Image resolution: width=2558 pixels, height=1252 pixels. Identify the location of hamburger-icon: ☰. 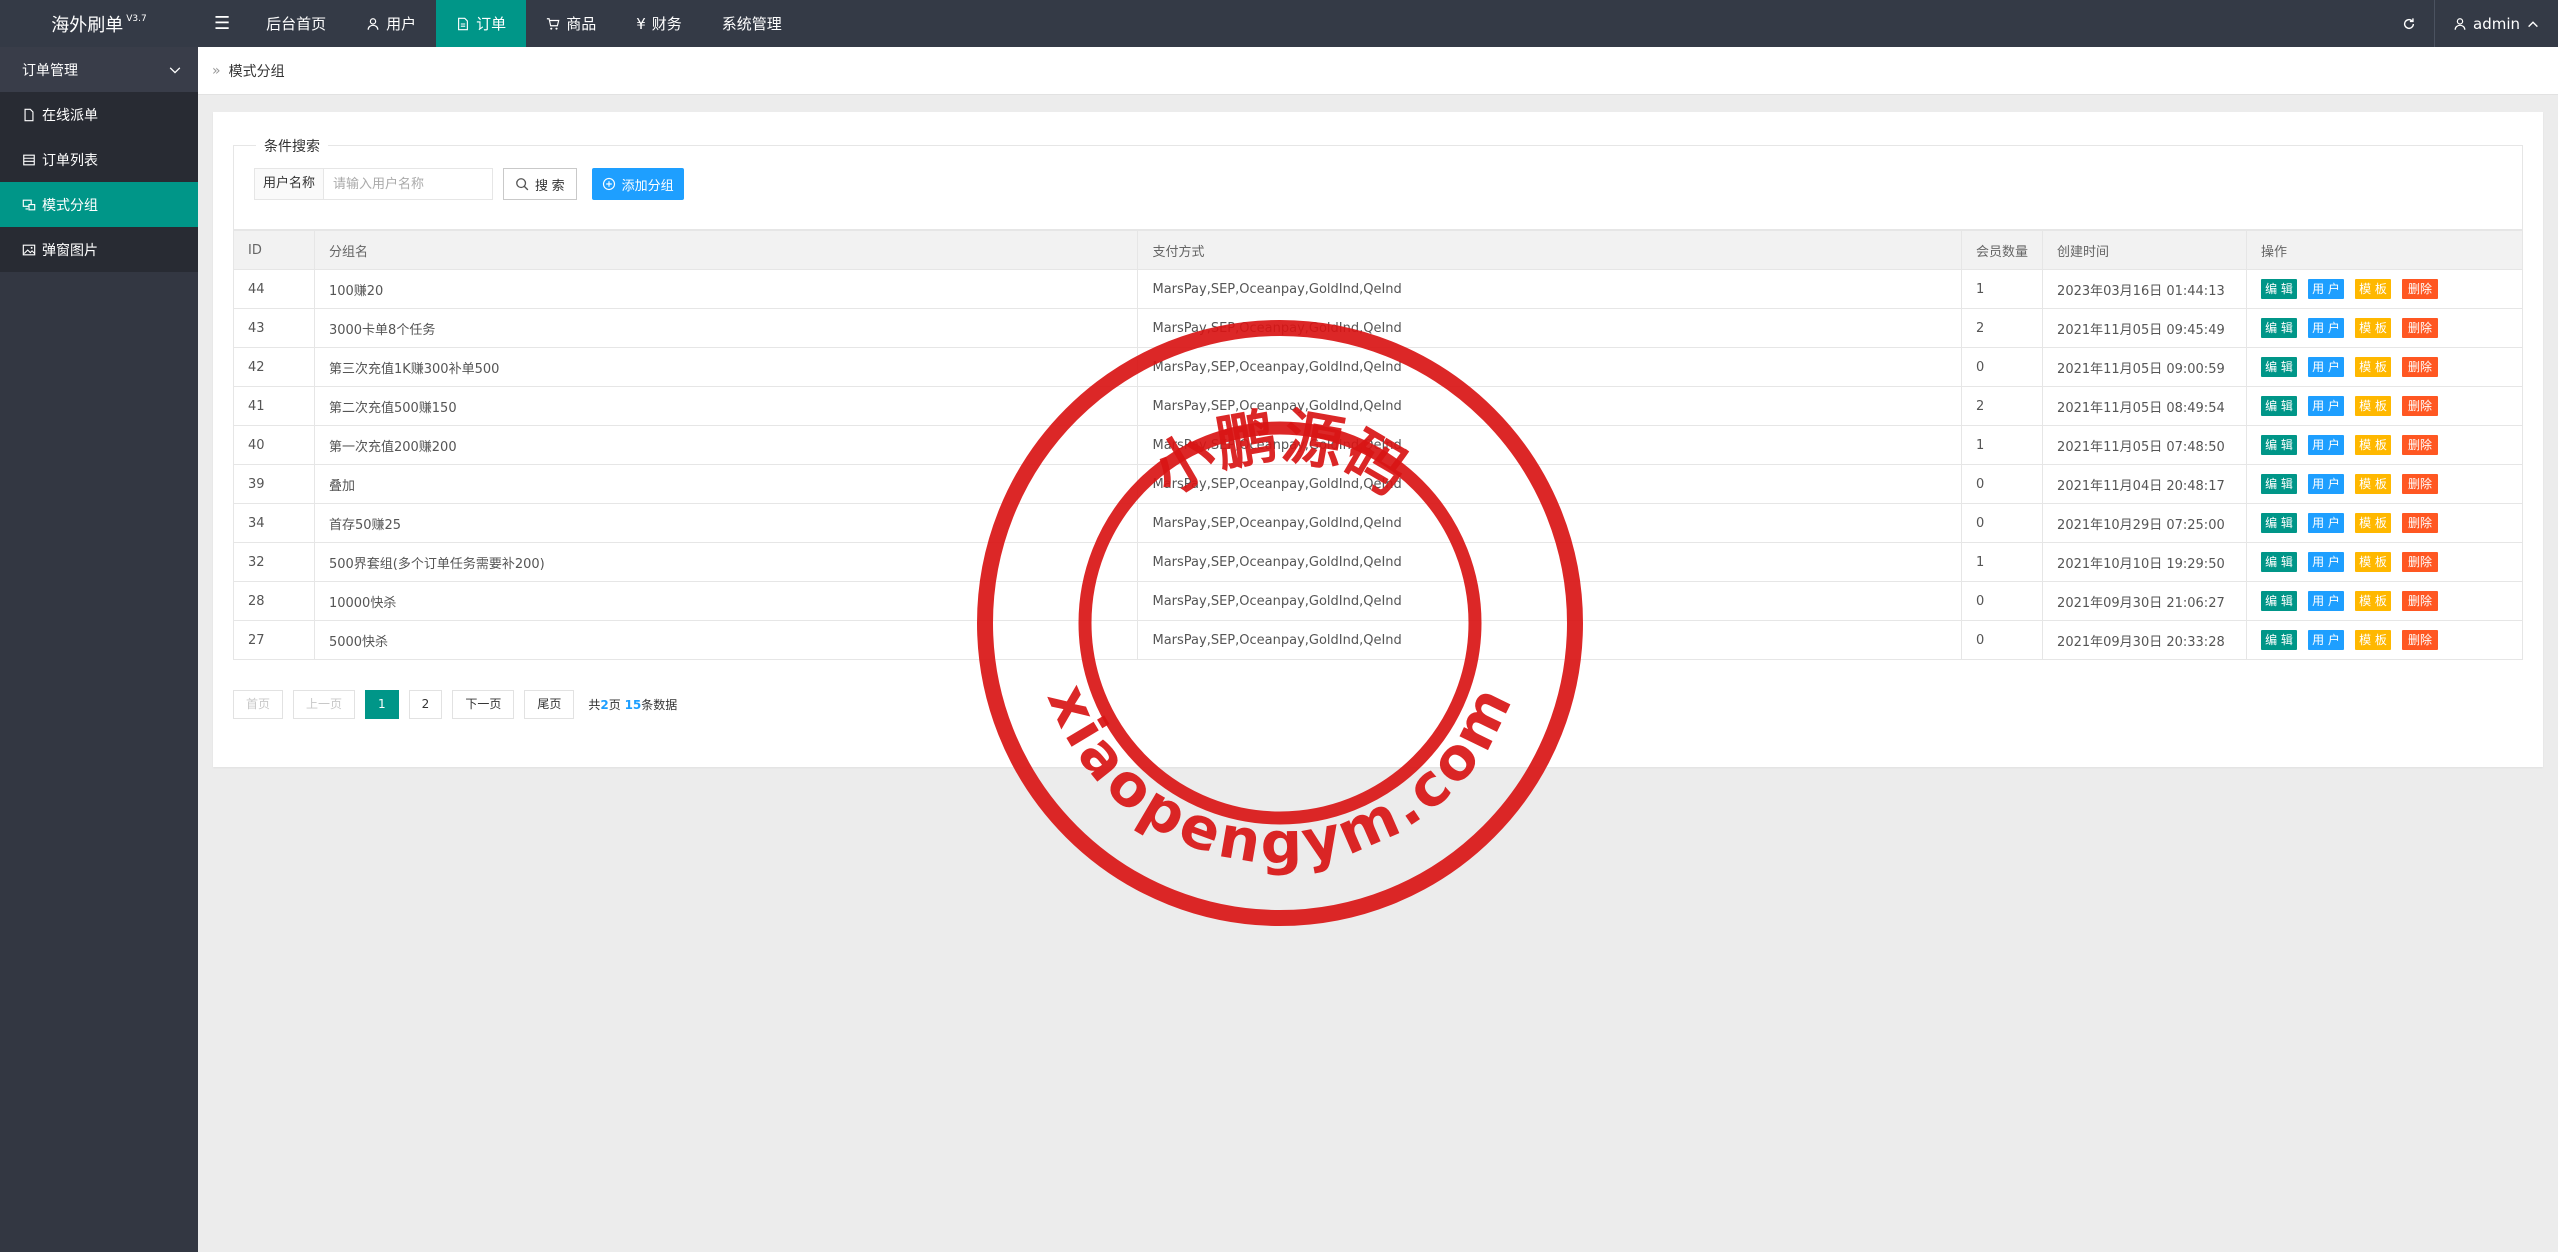
(222, 23).